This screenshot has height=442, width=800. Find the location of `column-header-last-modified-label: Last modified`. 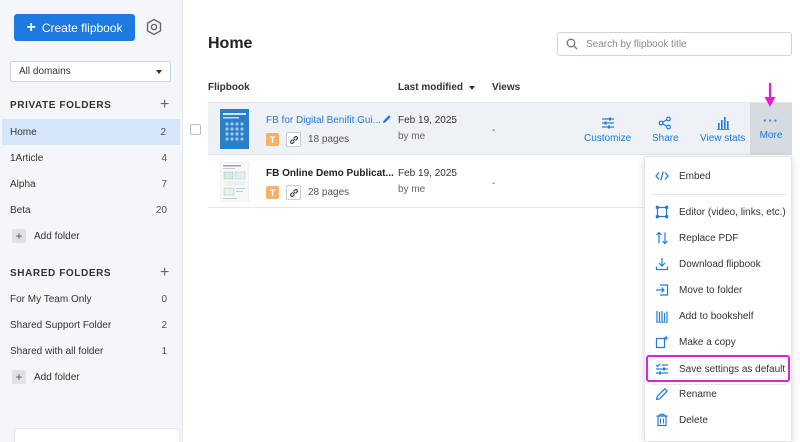

column-header-last-modified-label: Last modified is located at coordinates (431, 87).